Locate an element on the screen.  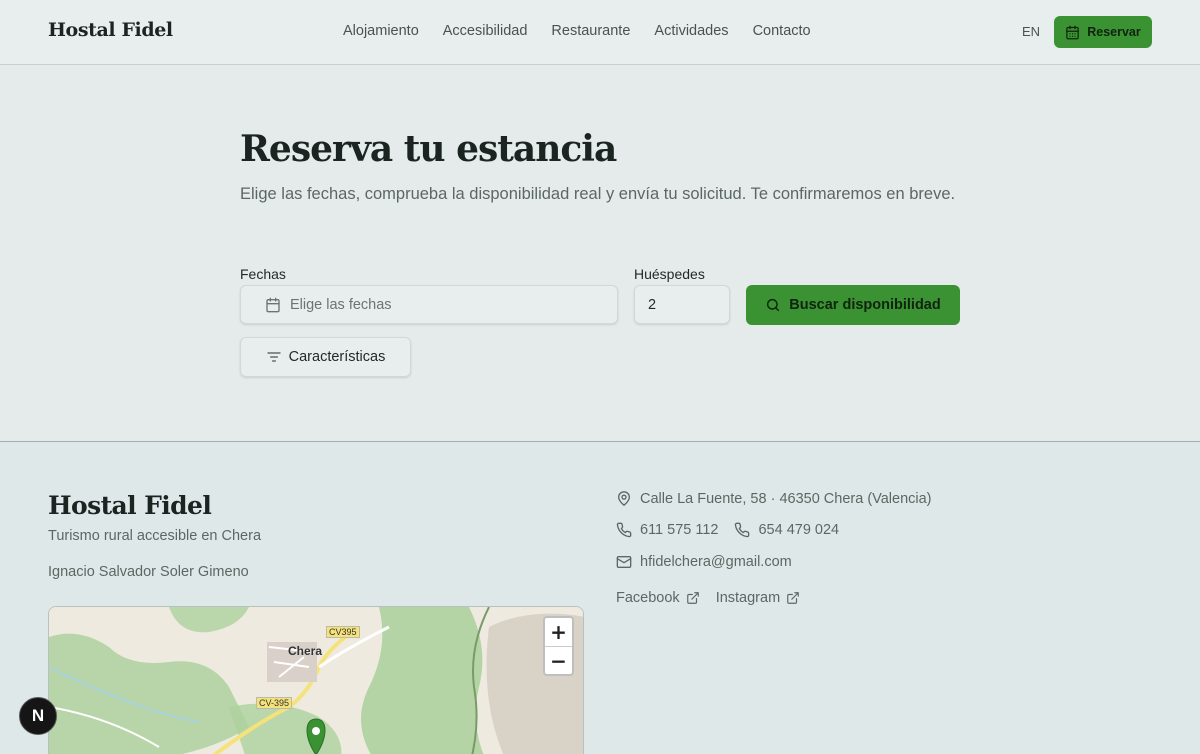
dev-tools-badge: N is located at coordinates (38, 716).